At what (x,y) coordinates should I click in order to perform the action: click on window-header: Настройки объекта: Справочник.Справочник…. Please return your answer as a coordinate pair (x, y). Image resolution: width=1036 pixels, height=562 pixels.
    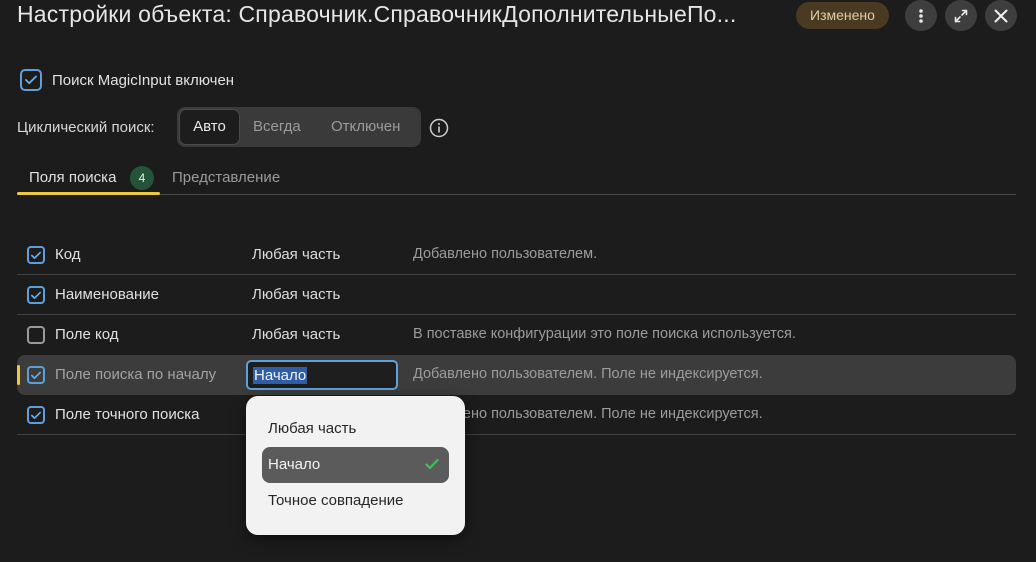
    Looking at the image, I should click on (518, 16).